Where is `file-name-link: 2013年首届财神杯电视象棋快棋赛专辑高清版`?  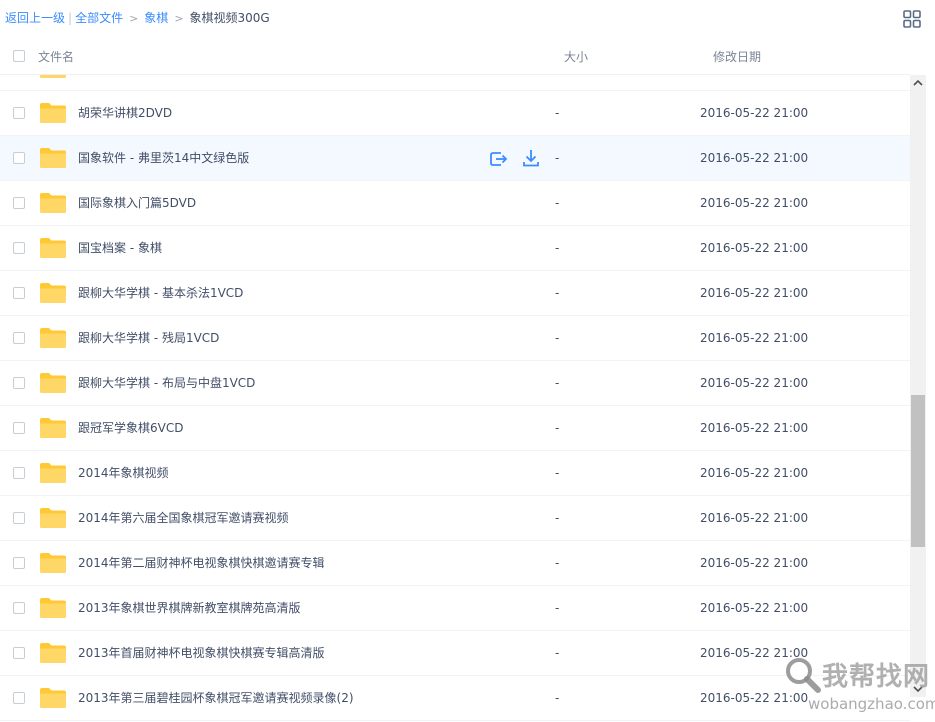
file-name-link: 2013年首届财神杯电视象棋快棋赛专辑高清版 is located at coordinates (201, 653).